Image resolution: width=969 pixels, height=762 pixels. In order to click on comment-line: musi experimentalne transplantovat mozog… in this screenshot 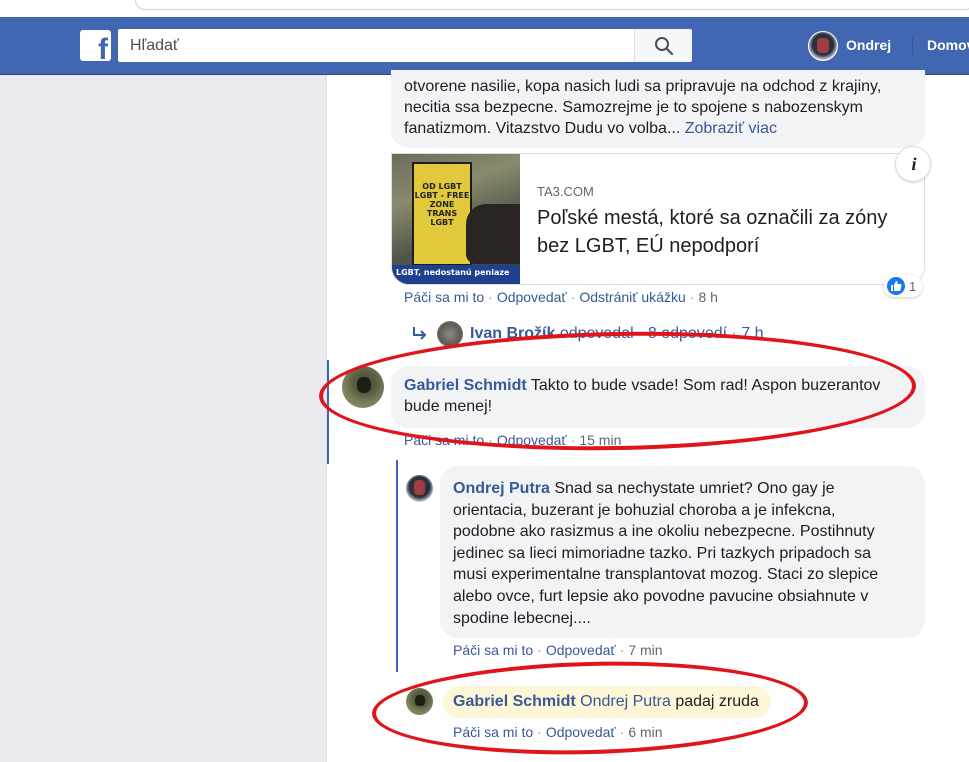, I will do `click(666, 575)`.